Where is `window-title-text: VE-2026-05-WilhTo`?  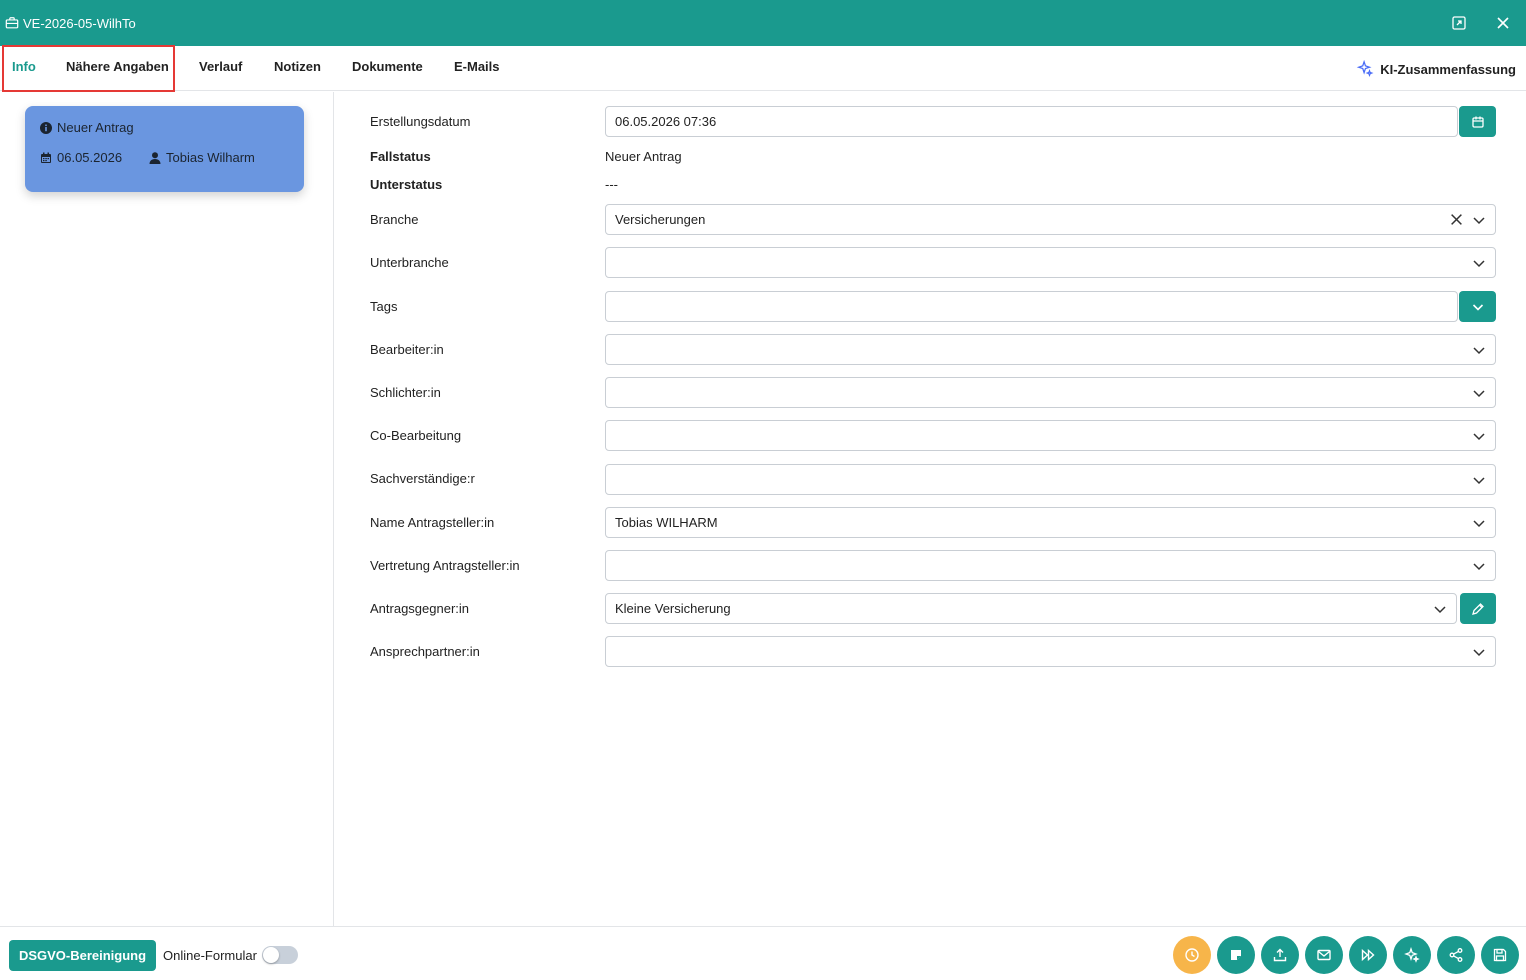 window-title-text: VE-2026-05-WilhTo is located at coordinates (79, 23).